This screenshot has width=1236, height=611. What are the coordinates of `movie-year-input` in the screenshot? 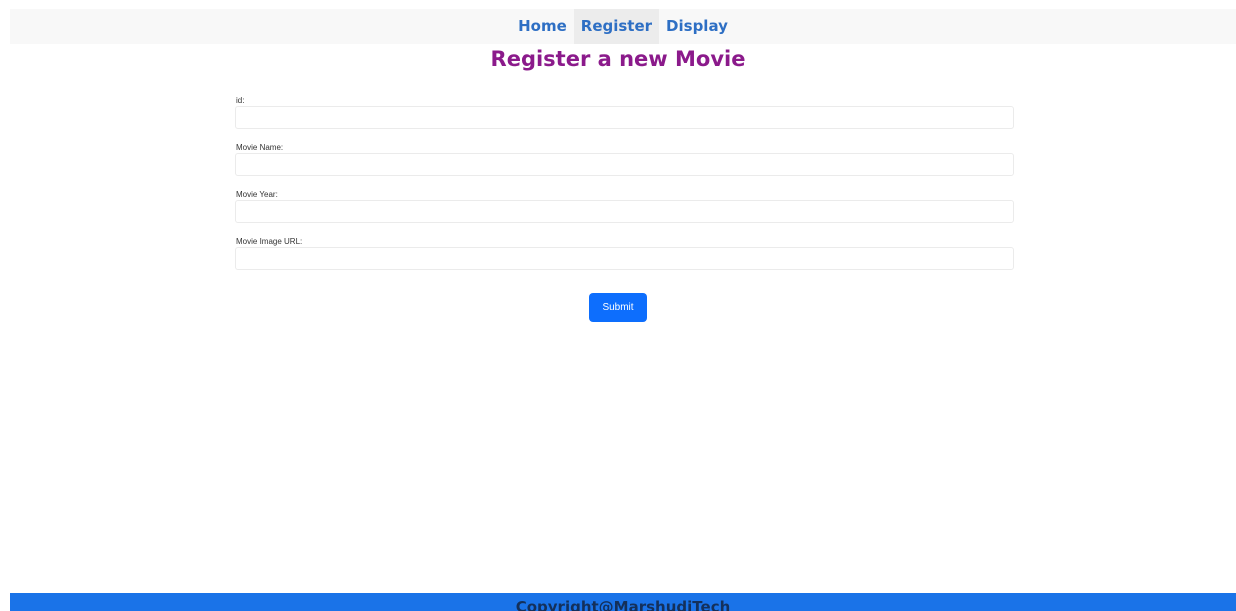 It's located at (624, 211).